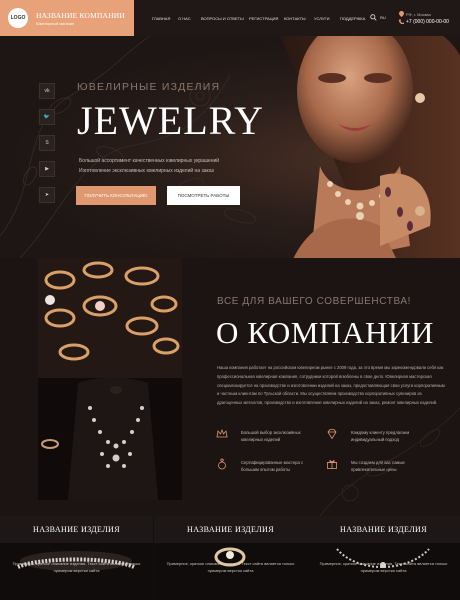 This screenshot has width=460, height=600. I want to click on nav-item-contacts: КОНТАКТЫ, so click(295, 18).